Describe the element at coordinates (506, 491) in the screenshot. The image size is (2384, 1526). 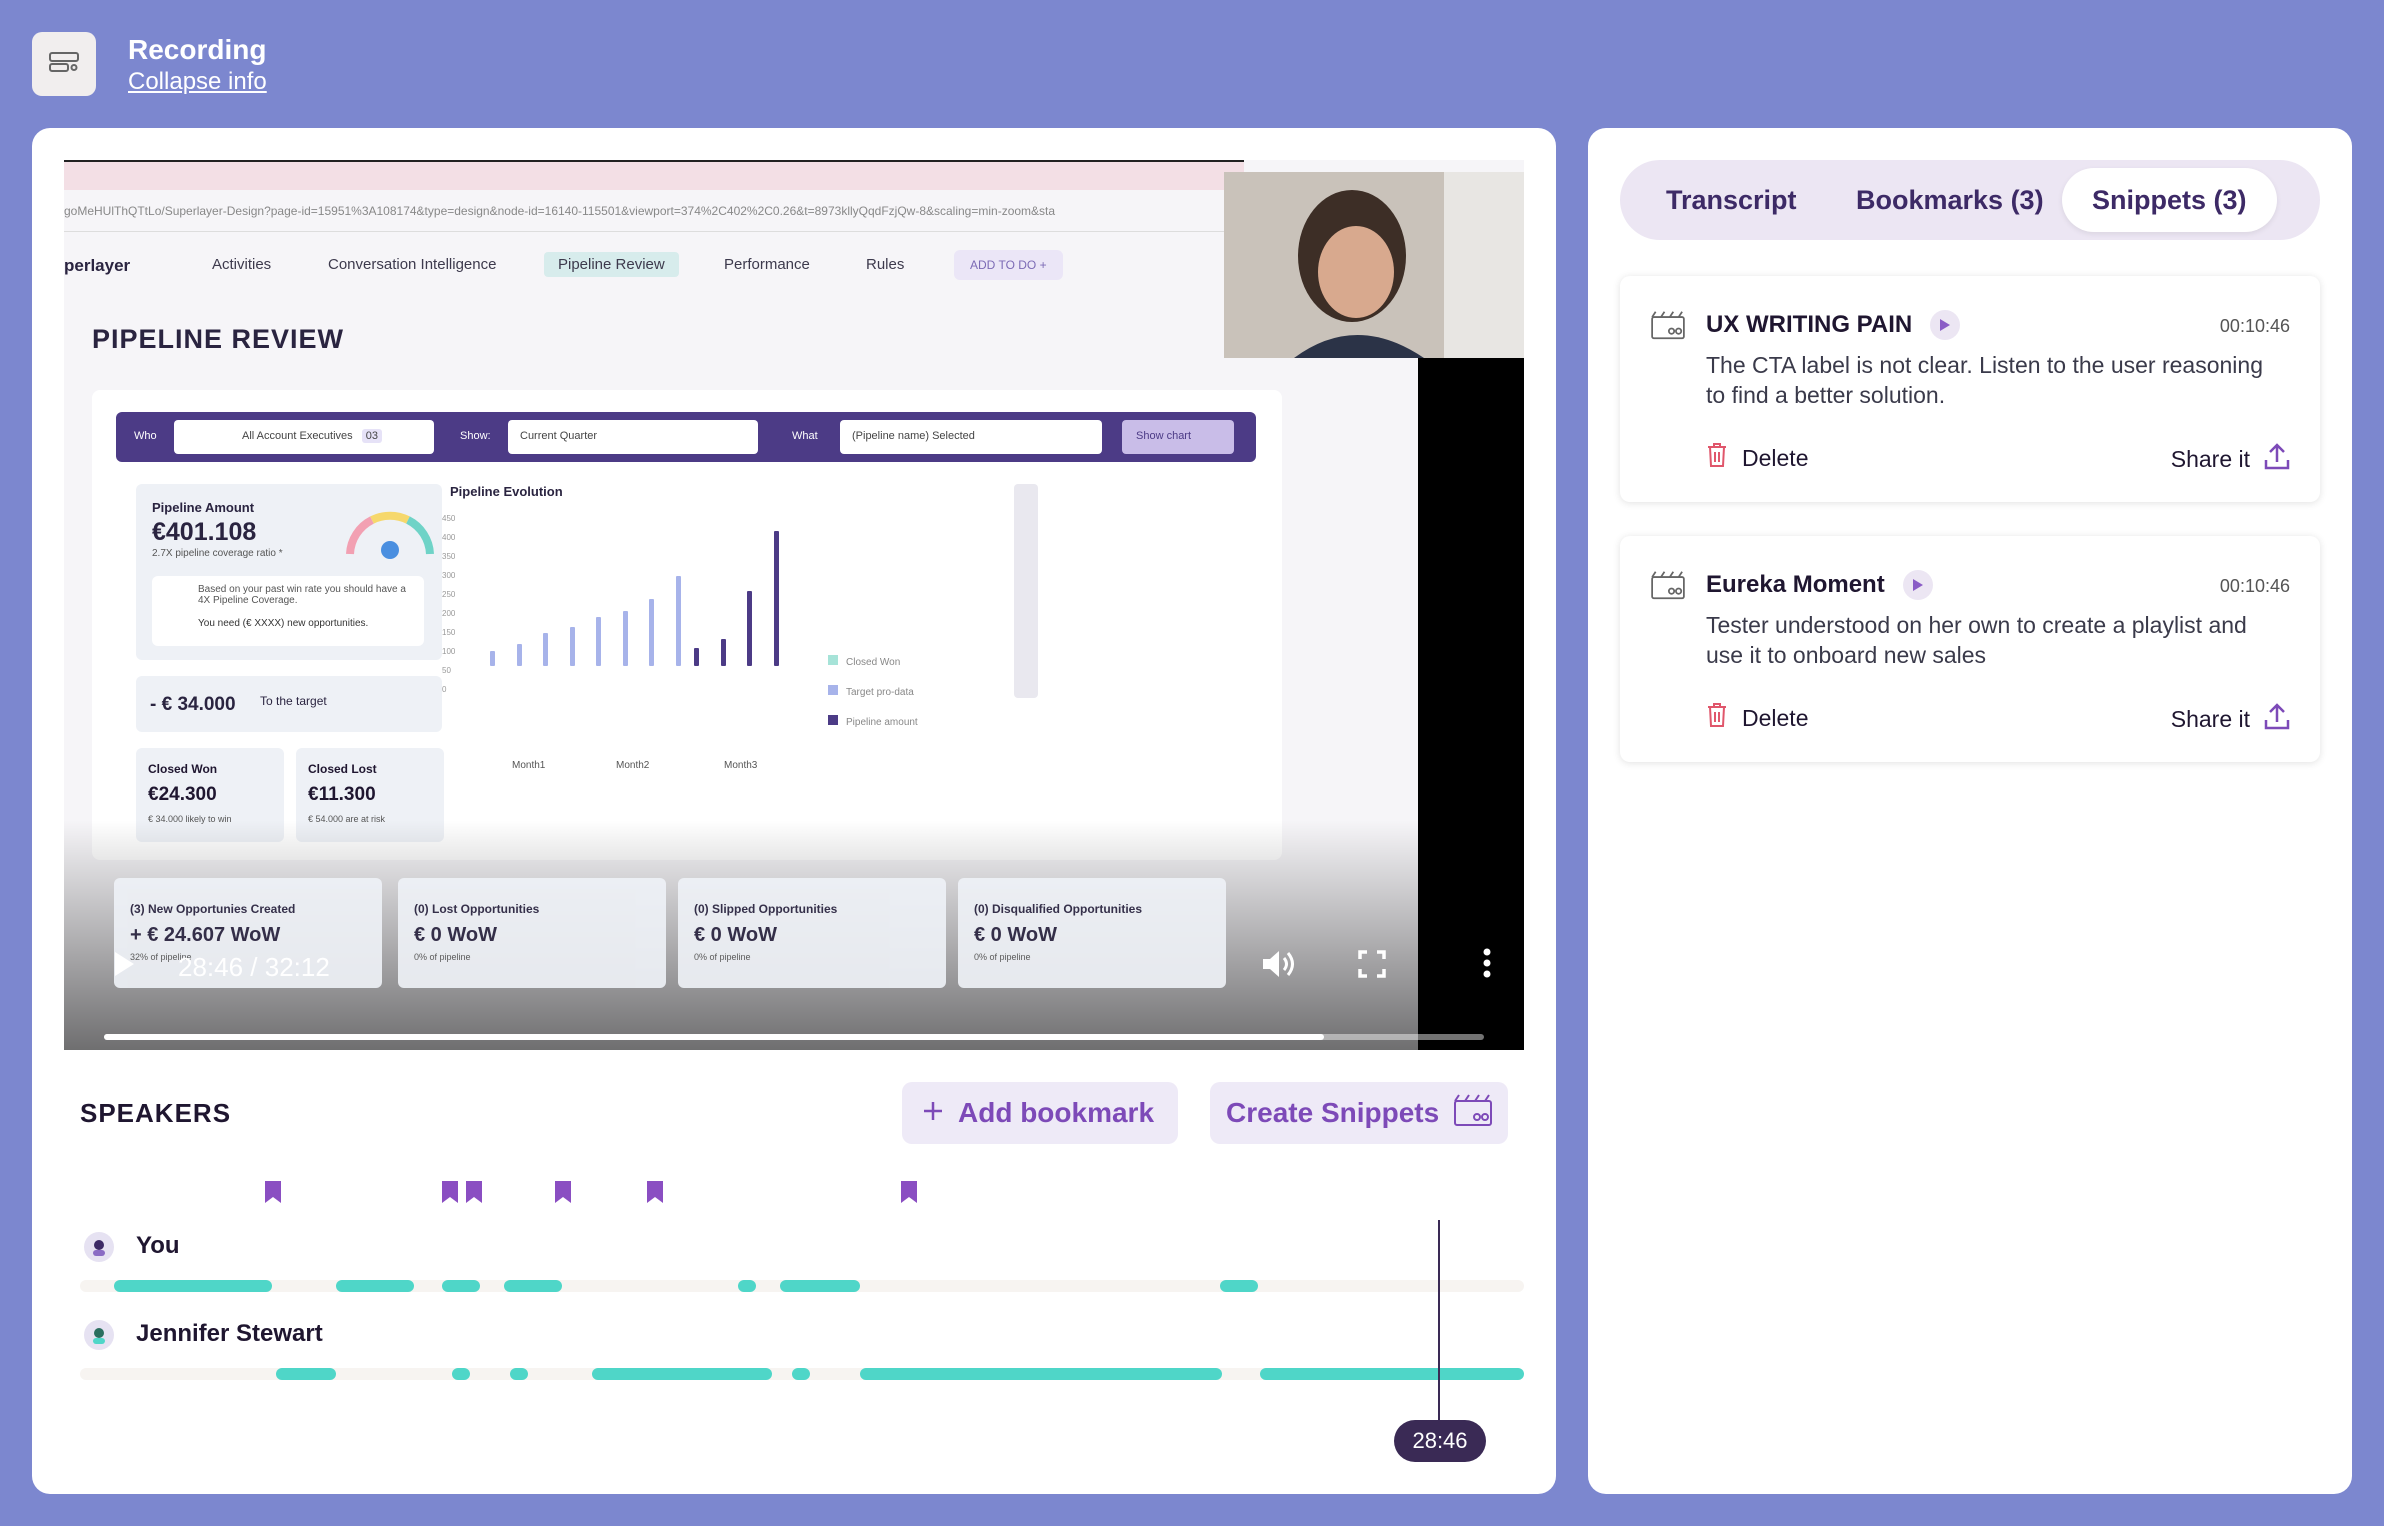
I see `chart-title: Pipeline Evolution` at that location.